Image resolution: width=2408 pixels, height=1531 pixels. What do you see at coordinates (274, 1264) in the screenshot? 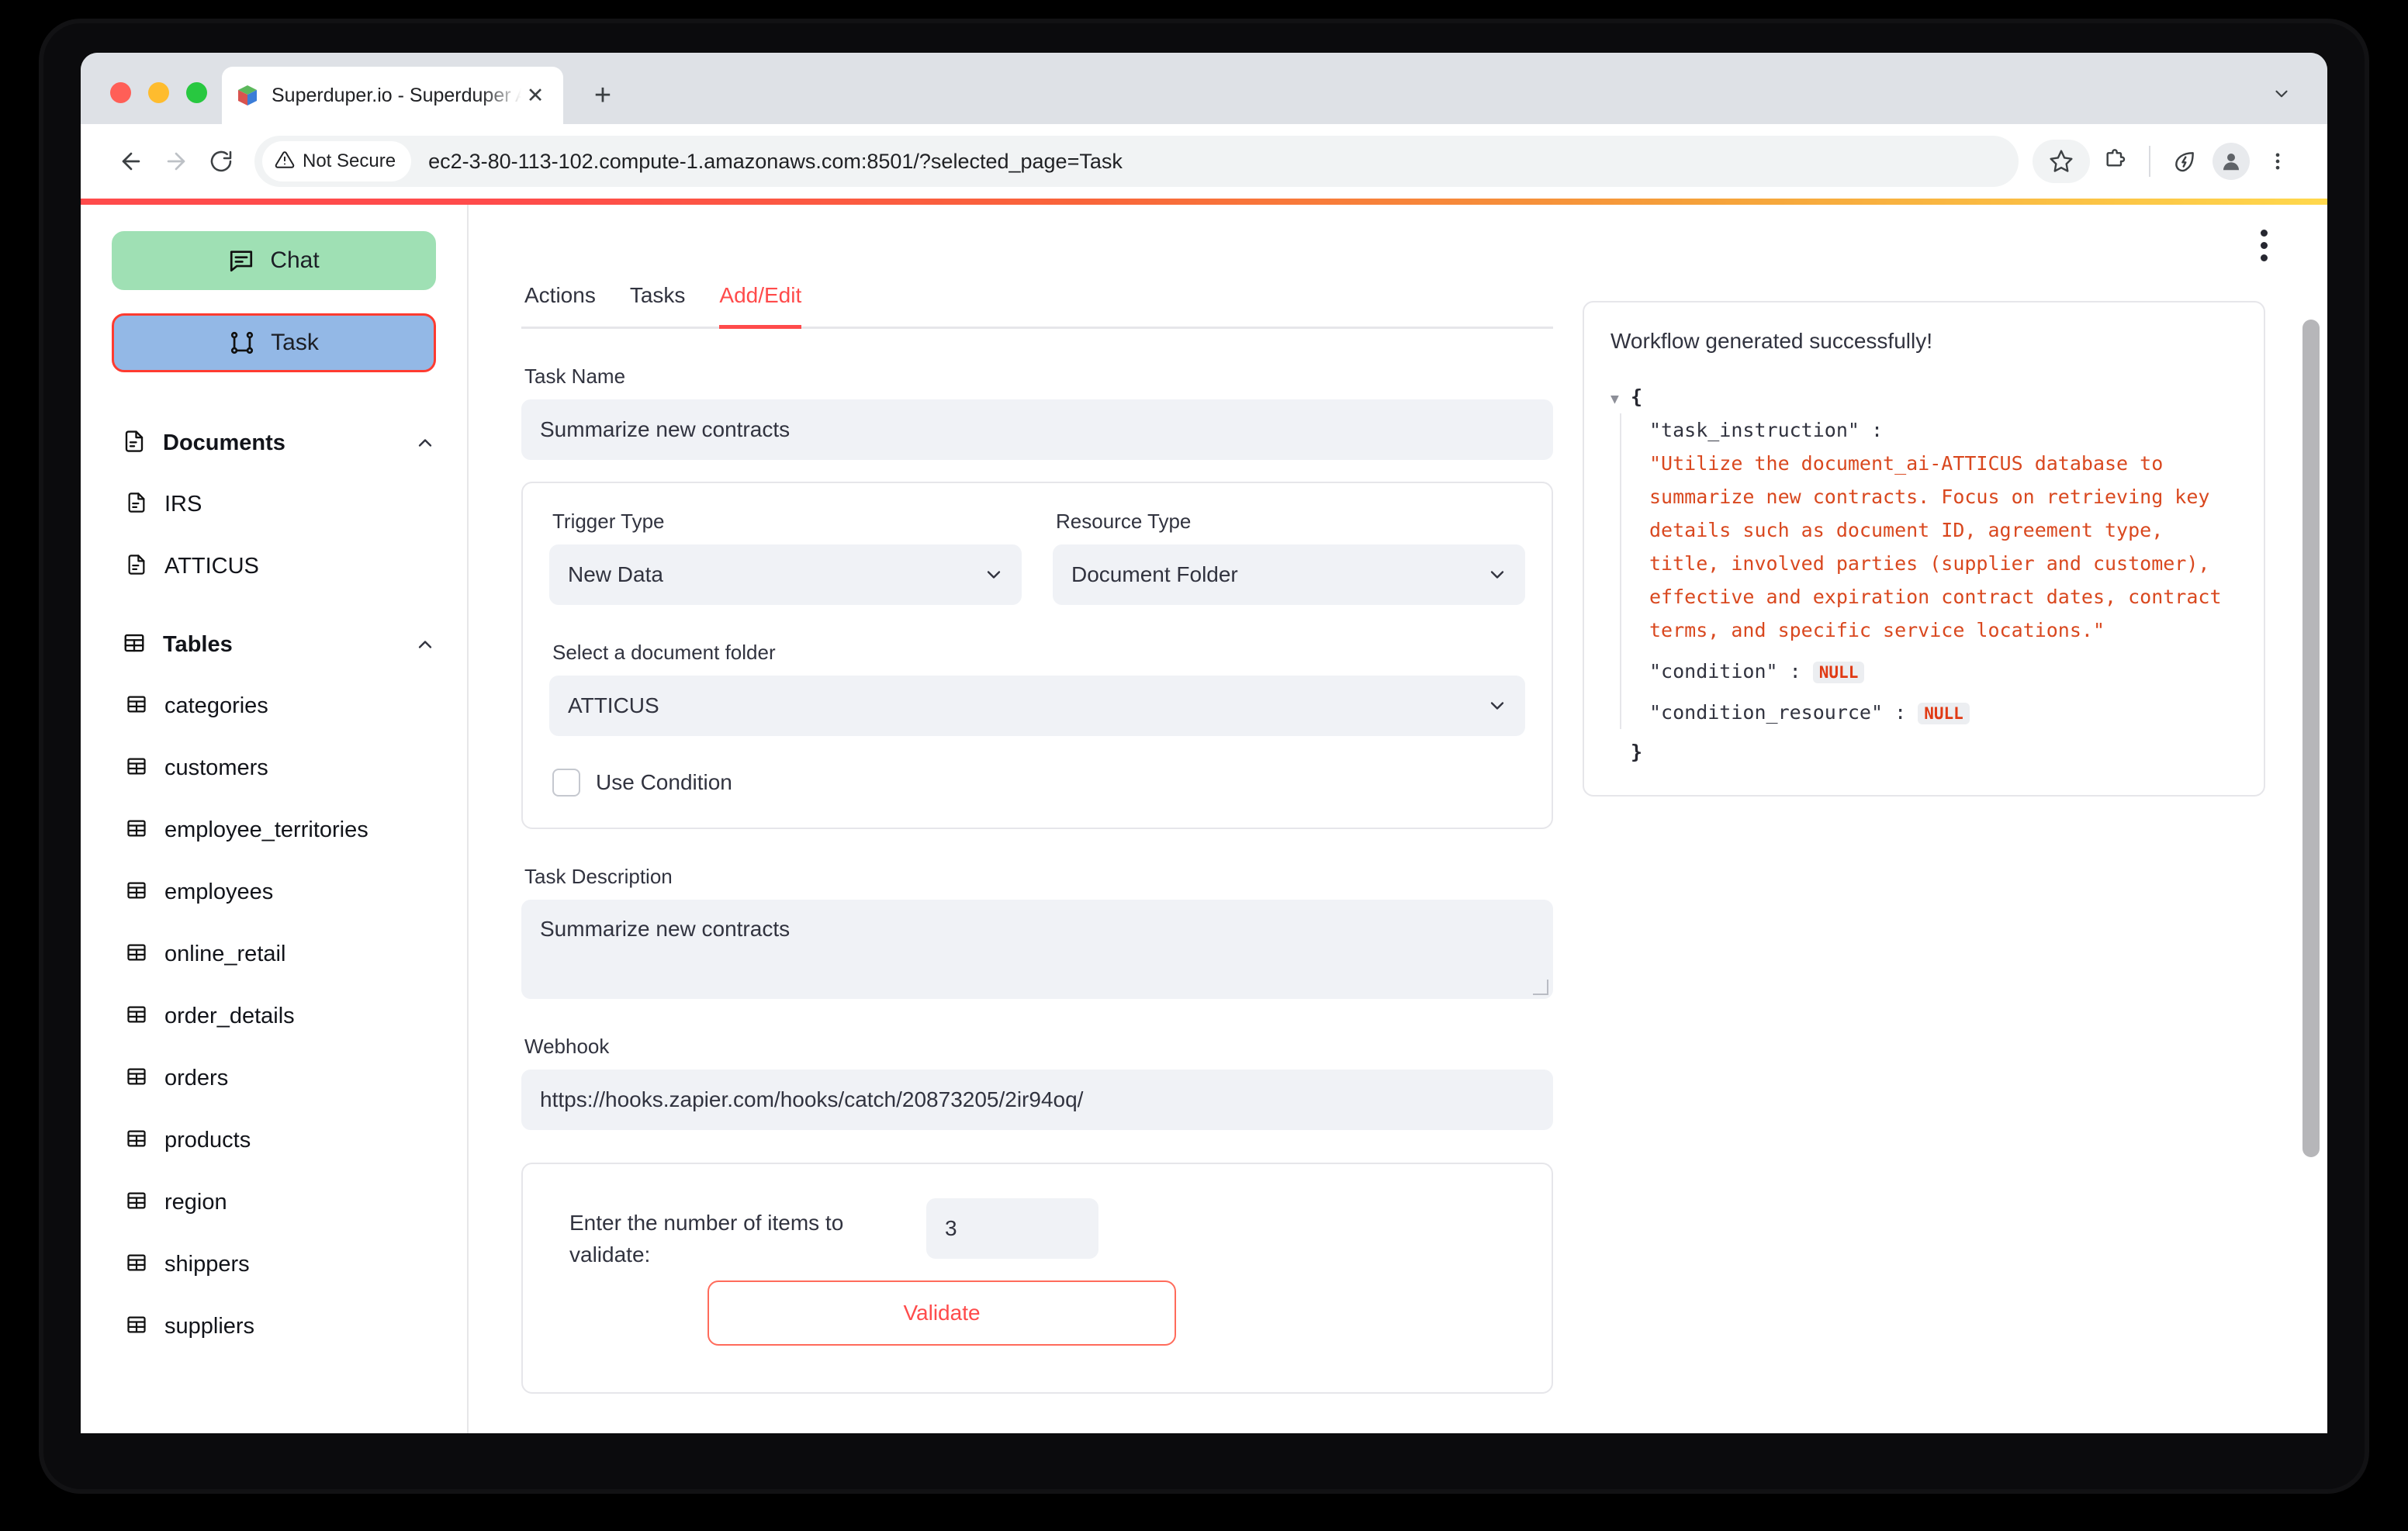
I see `sidebar-item-shippers: shippers` at bounding box center [274, 1264].